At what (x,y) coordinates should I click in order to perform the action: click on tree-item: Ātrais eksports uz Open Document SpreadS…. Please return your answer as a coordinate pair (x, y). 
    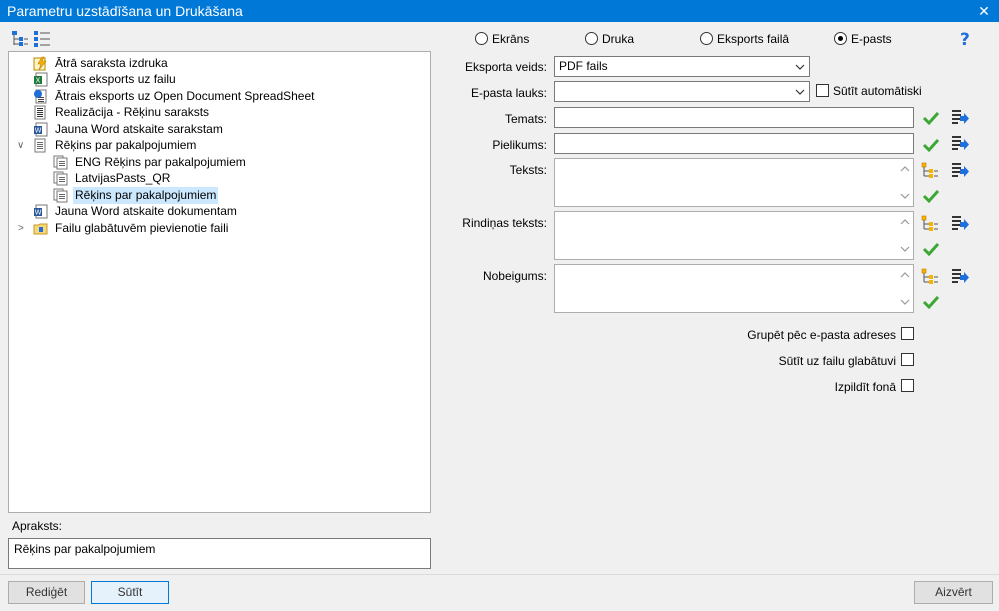
    Looking at the image, I should click on (173, 96).